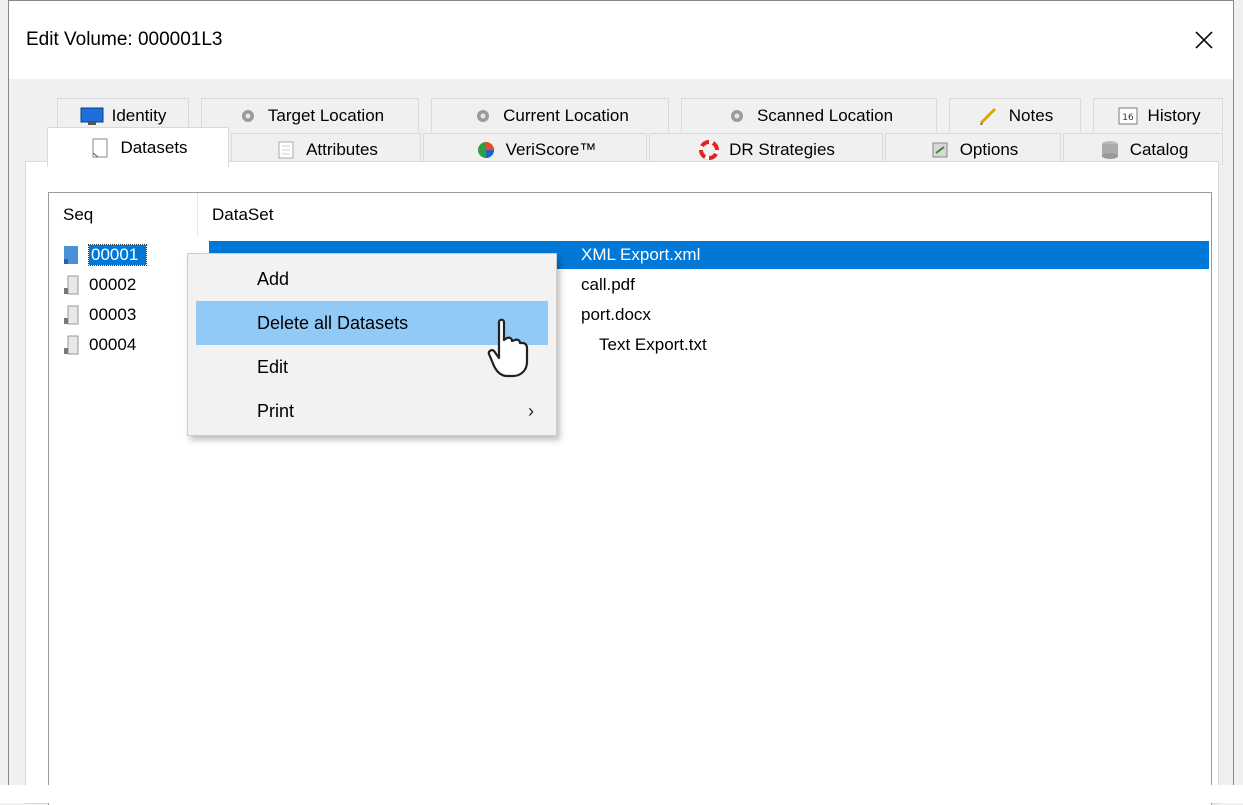  I want to click on window-title: Edit Volume: 000001L3, so click(124, 39).